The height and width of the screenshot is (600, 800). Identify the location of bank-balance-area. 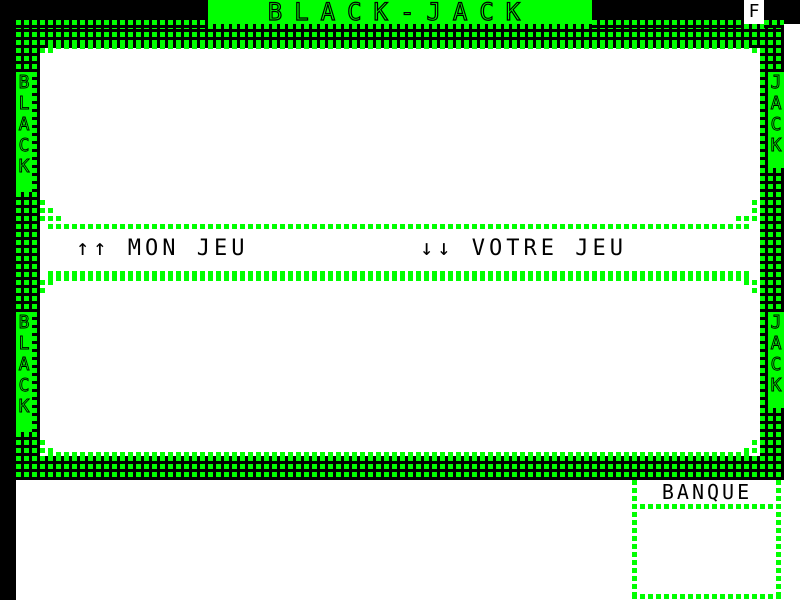
(706, 552).